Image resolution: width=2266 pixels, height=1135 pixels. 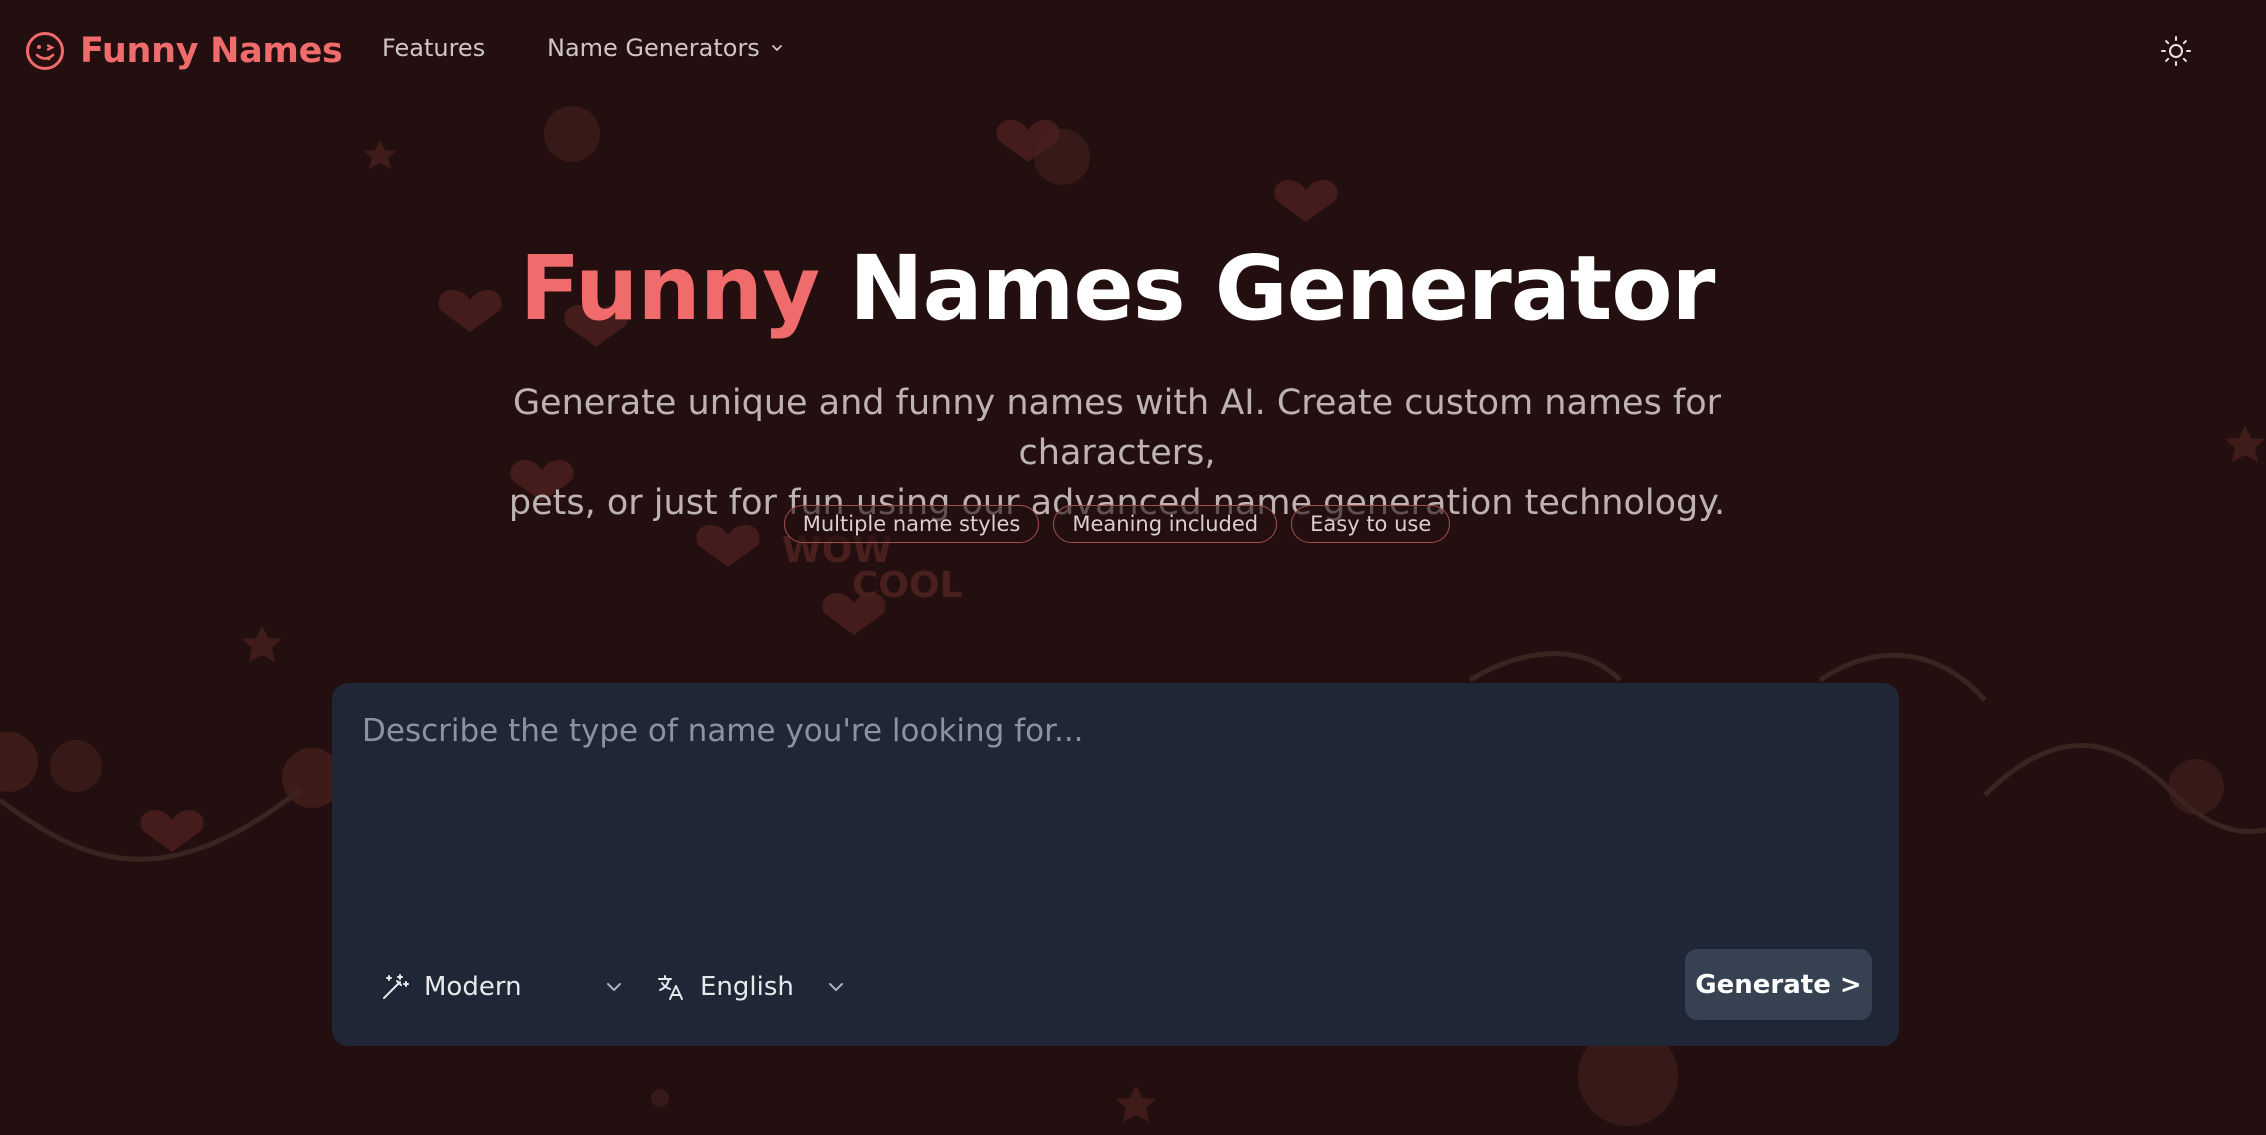 What do you see at coordinates (1133, 52) in the screenshot?
I see `top-navigation: Funny Names Features Name Generators` at bounding box center [1133, 52].